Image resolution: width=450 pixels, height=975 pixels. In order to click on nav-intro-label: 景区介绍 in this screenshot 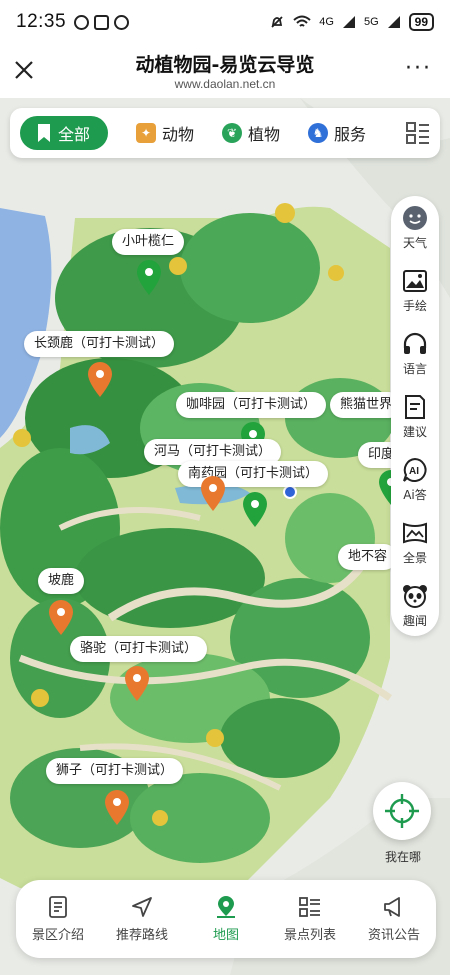, I will do `click(57, 935)`.